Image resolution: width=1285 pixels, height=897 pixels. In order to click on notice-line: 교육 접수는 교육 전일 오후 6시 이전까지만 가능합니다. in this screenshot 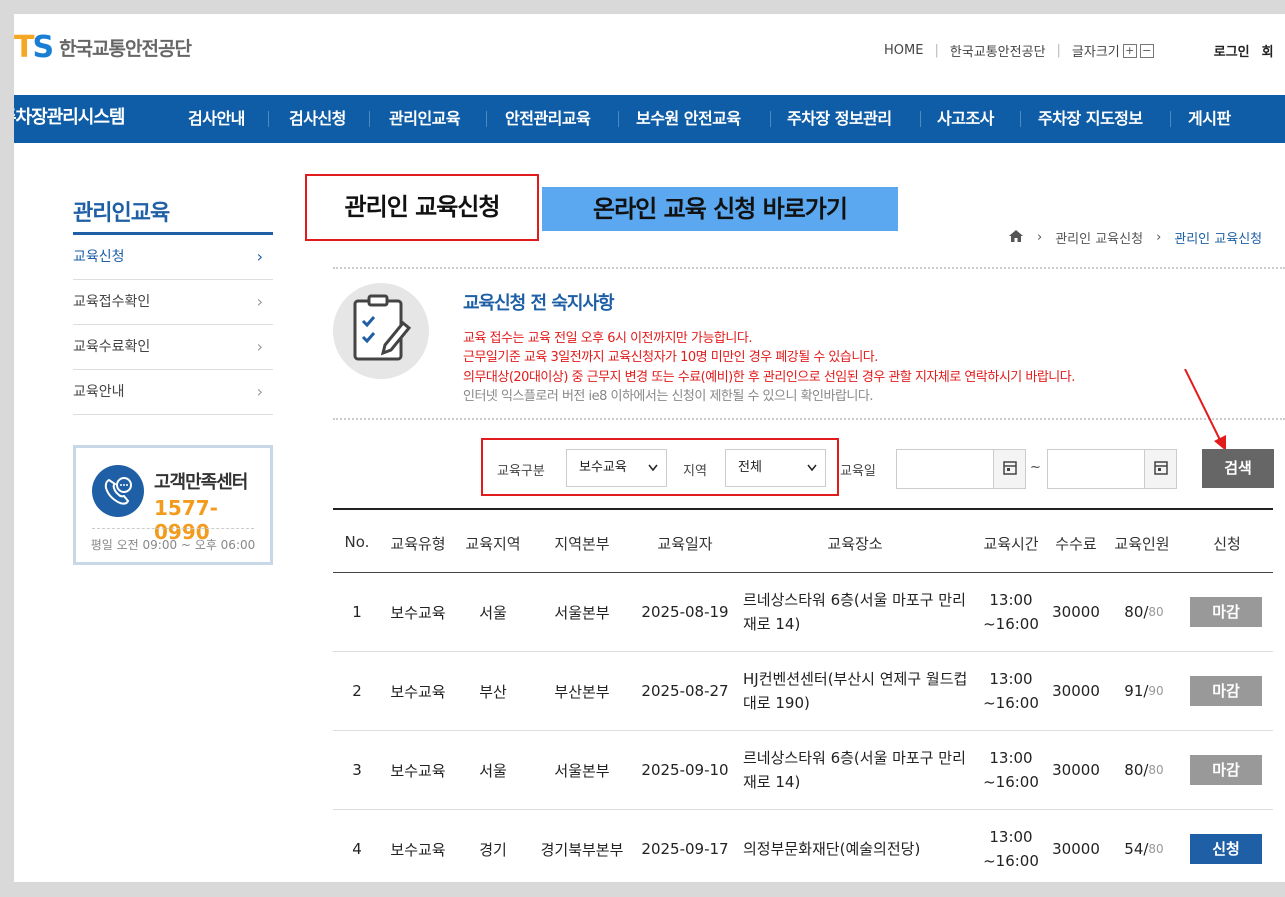, I will do `click(607, 338)`.